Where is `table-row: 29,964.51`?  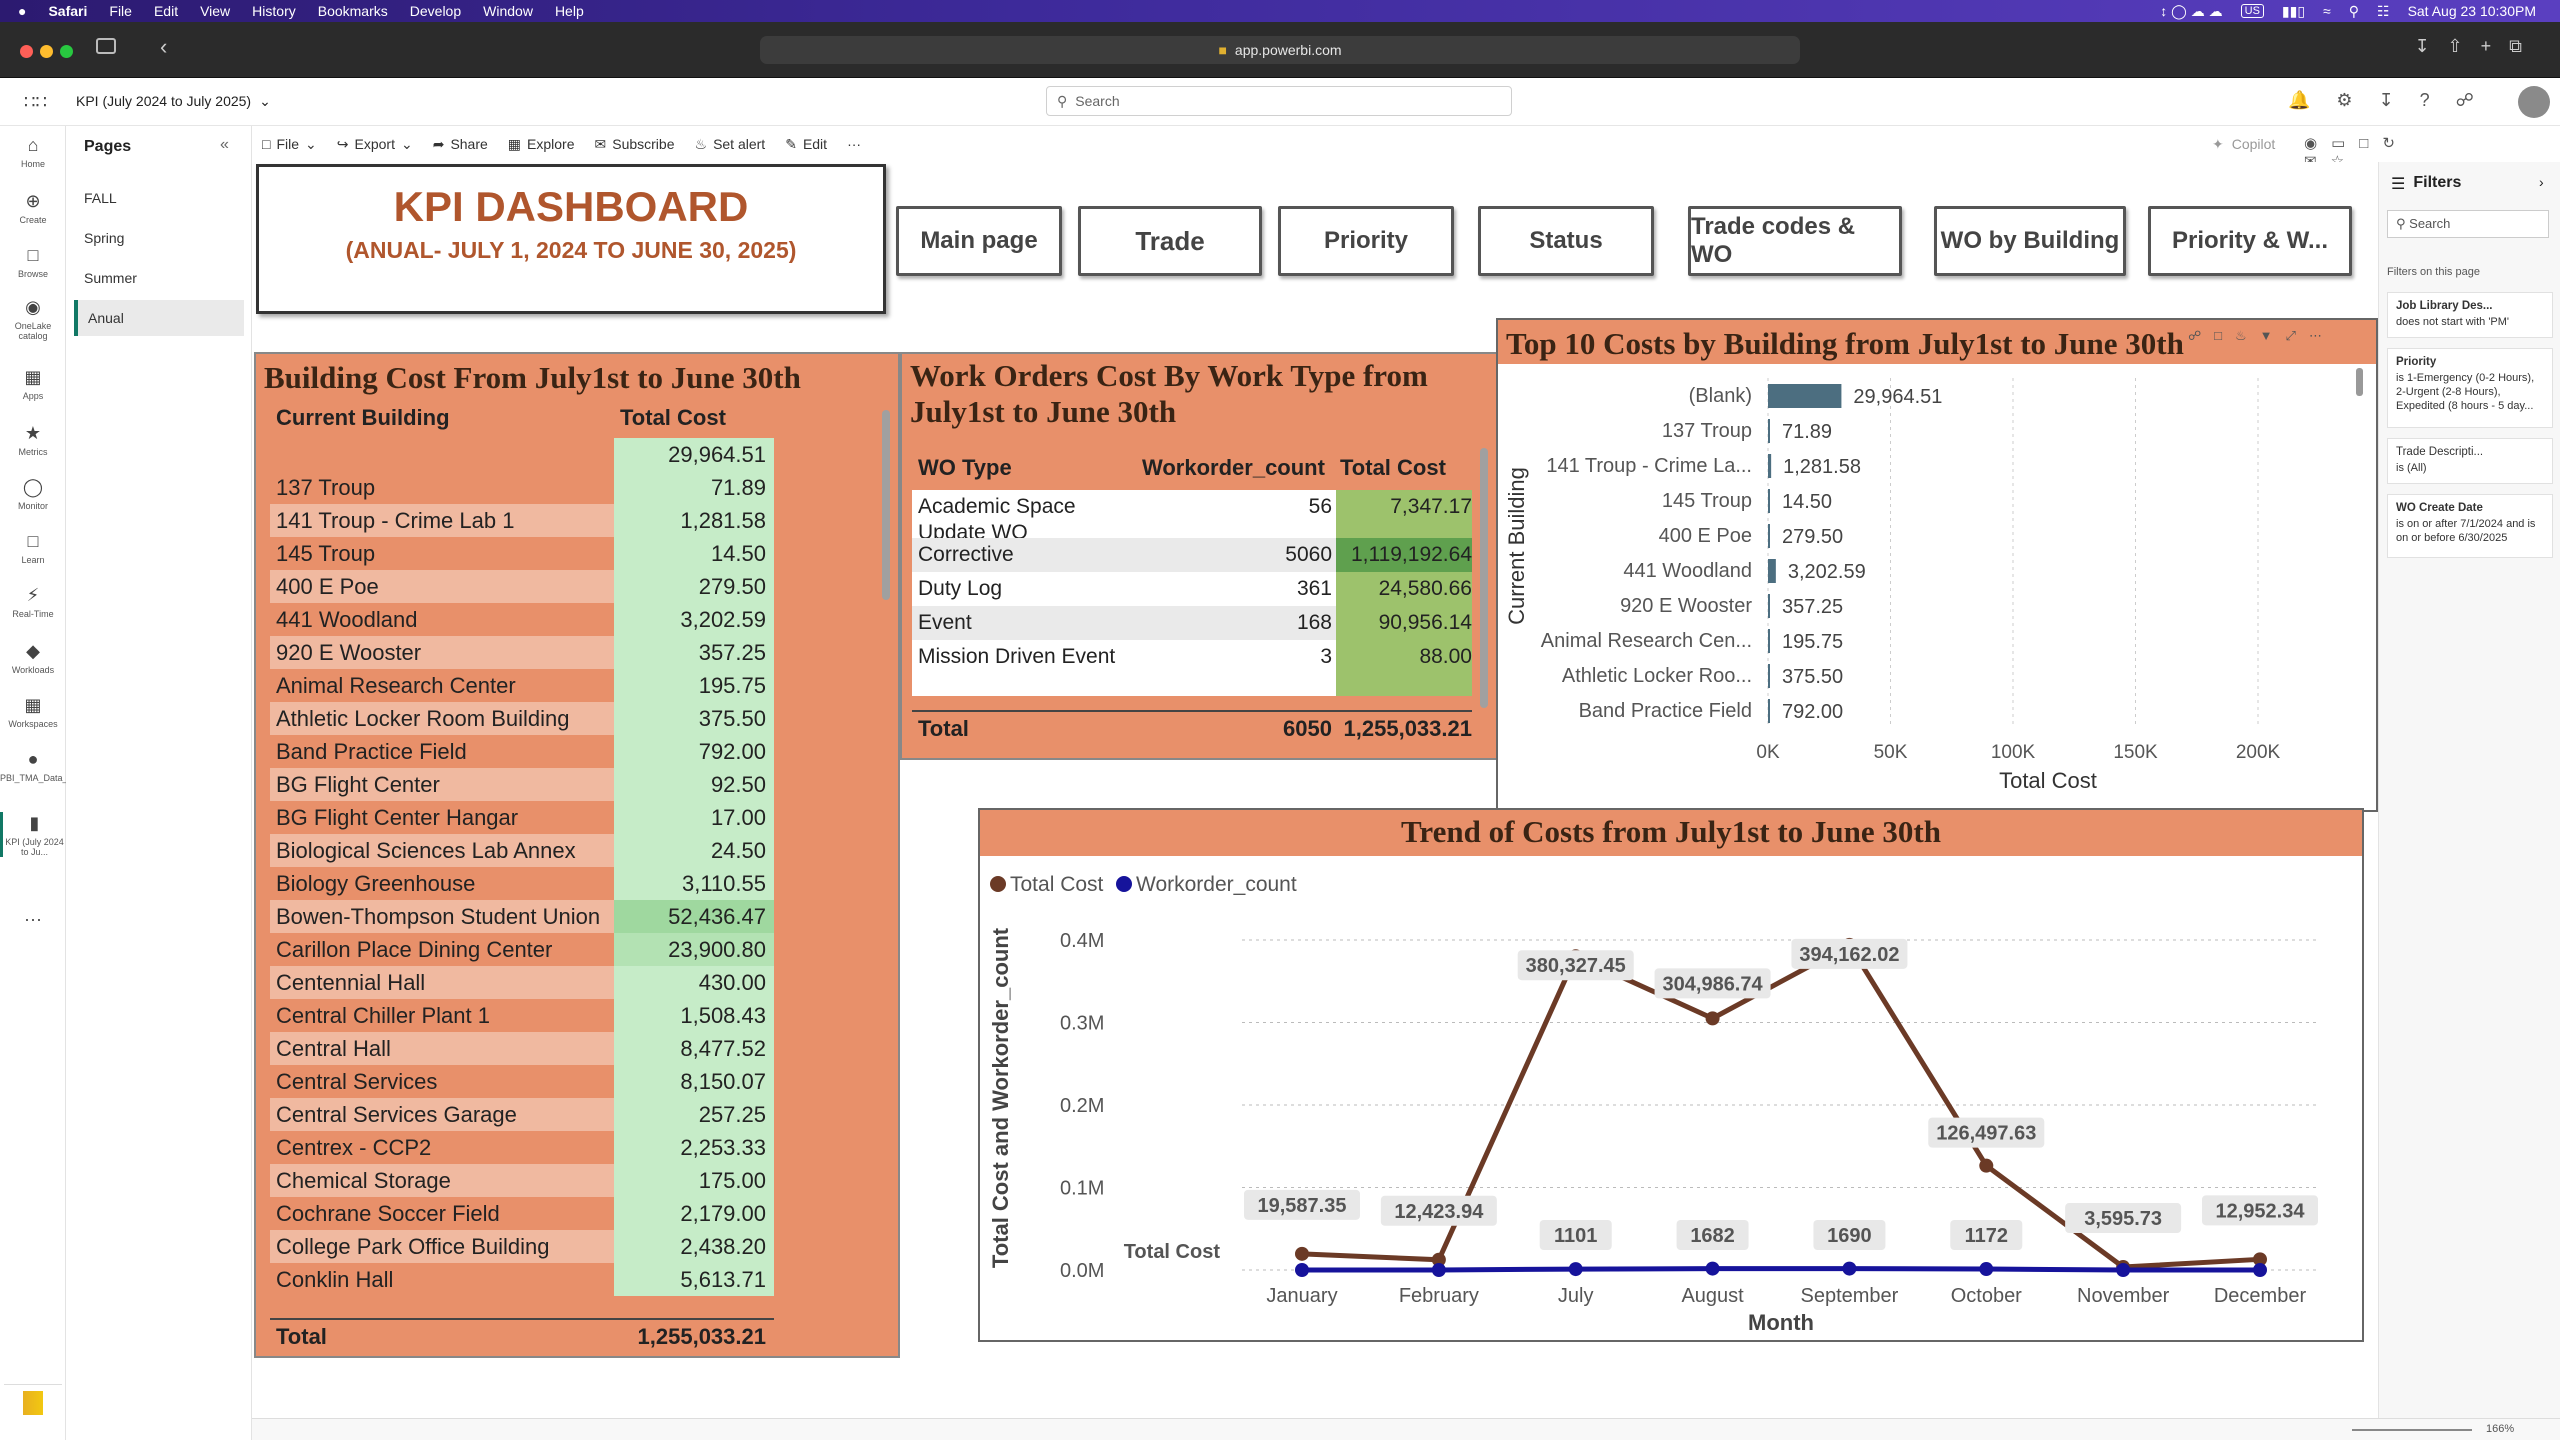 table-row: 29,964.51 is located at coordinates (522, 454).